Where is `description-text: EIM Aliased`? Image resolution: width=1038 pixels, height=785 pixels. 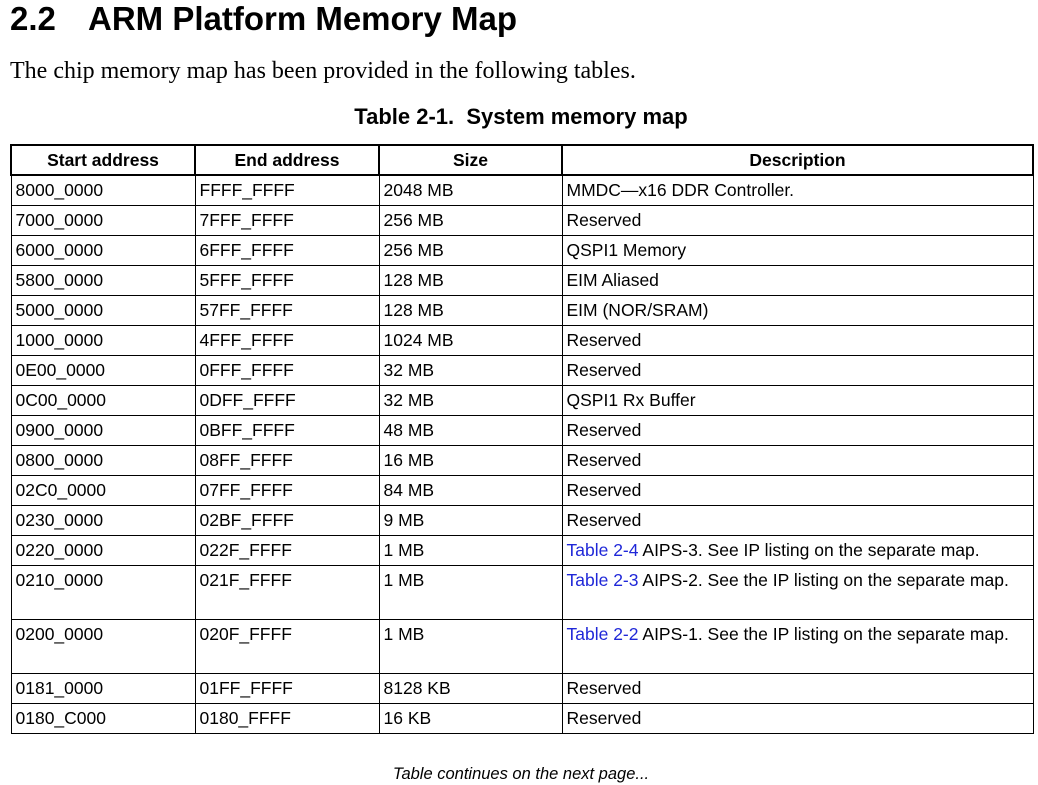
description-text: EIM Aliased is located at coordinates (612, 280).